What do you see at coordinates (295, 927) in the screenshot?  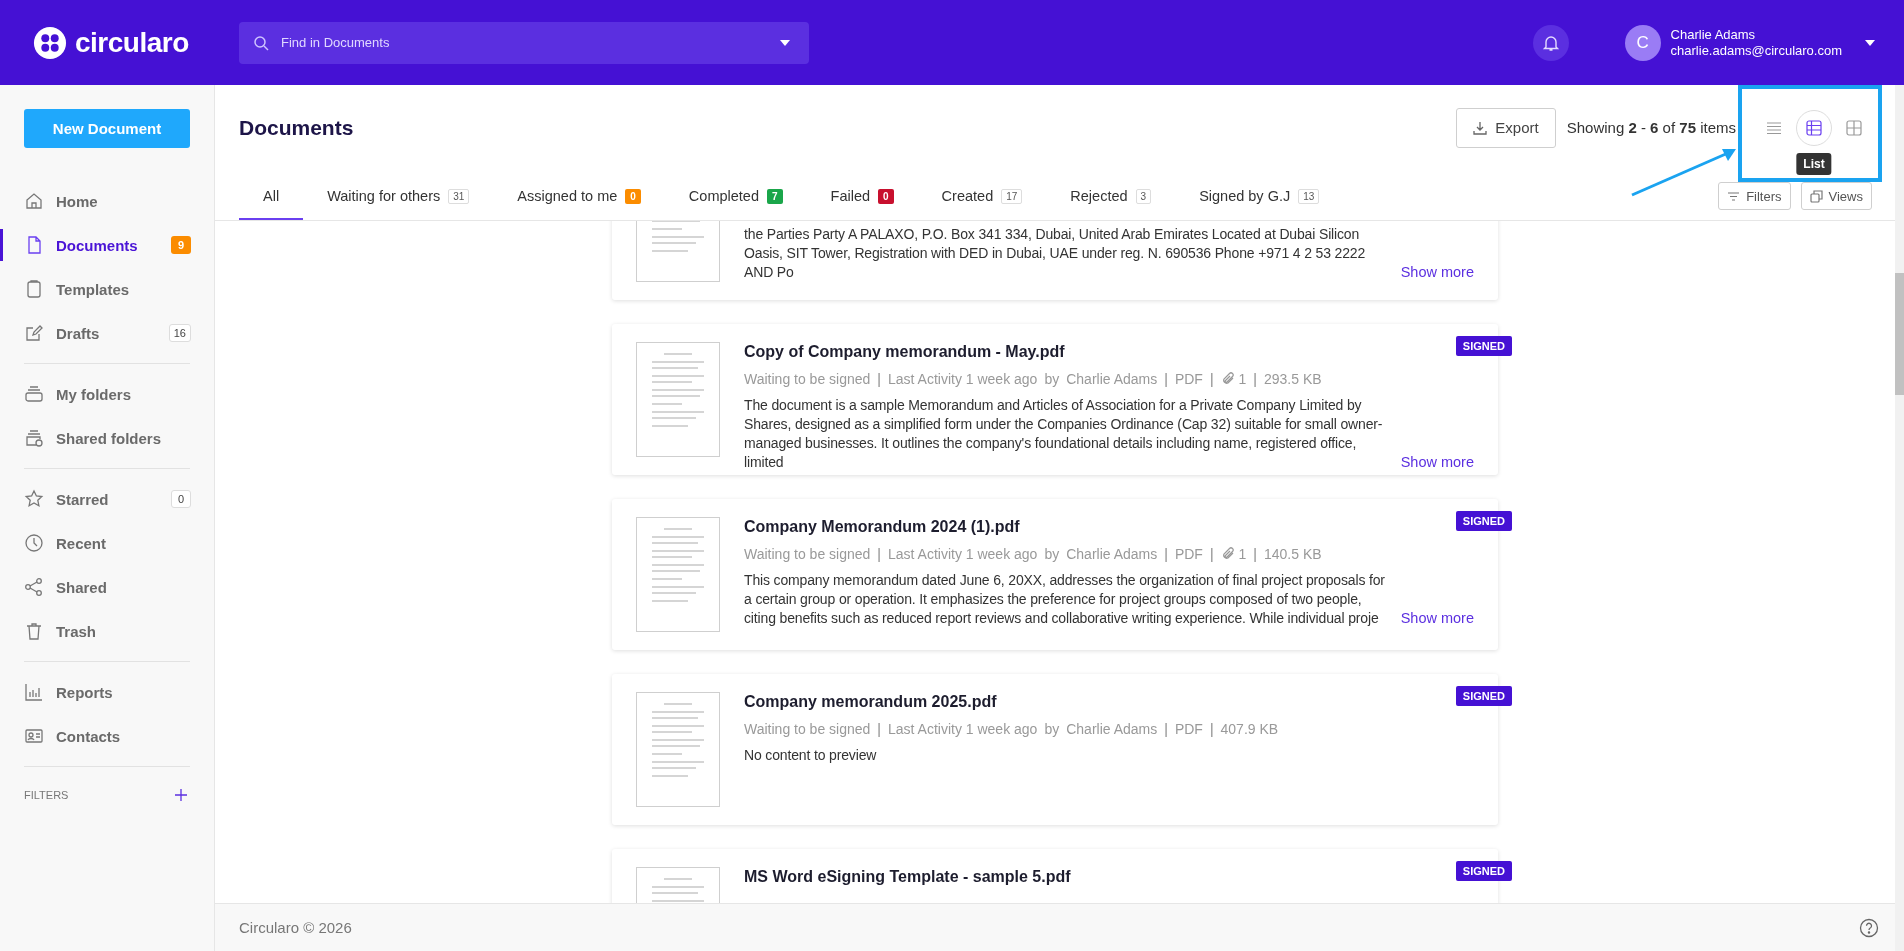 I see `copyright-text: Circularo © 2026` at bounding box center [295, 927].